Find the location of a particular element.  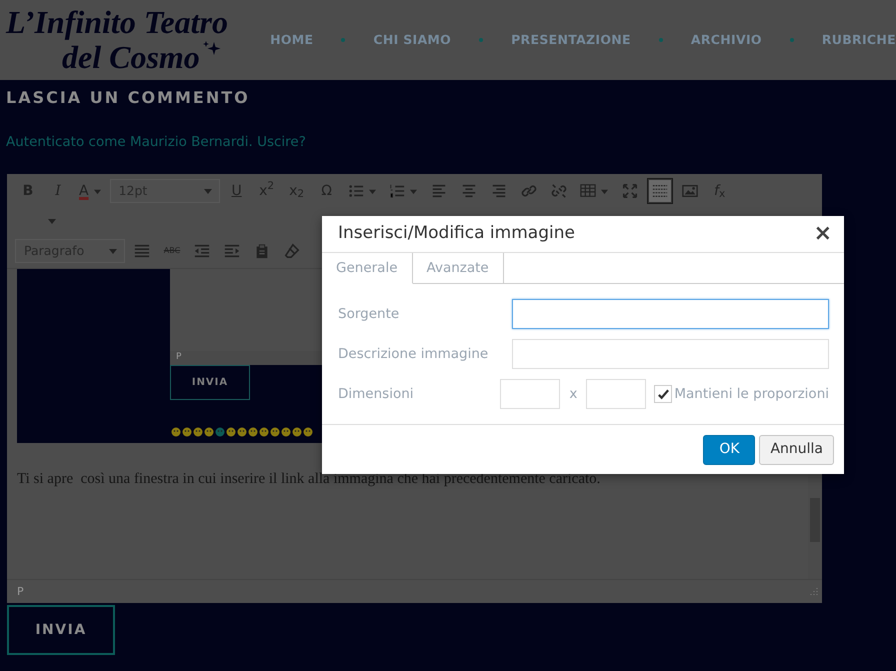

field-label: Sorgente is located at coordinates (369, 314).